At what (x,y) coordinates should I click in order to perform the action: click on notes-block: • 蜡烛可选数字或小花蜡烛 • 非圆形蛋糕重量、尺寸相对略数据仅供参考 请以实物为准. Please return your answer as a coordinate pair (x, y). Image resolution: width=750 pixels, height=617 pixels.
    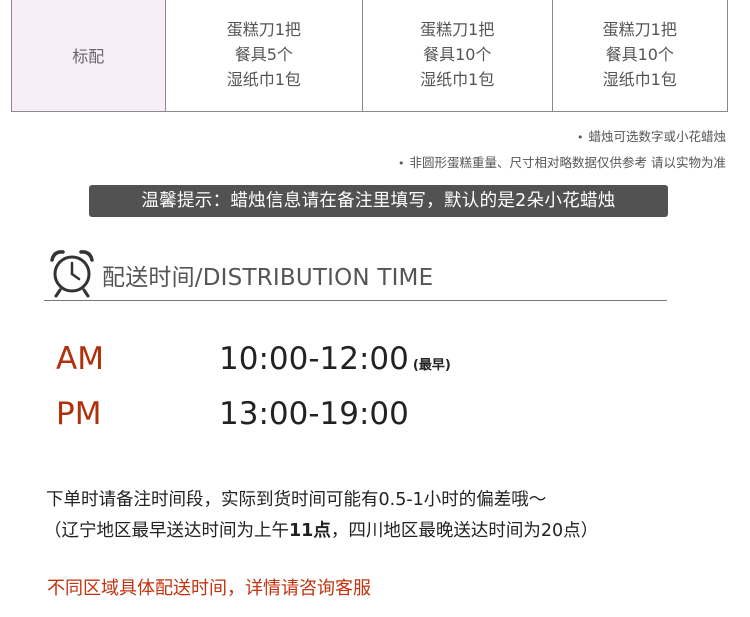
    Looking at the image, I should click on (562, 150).